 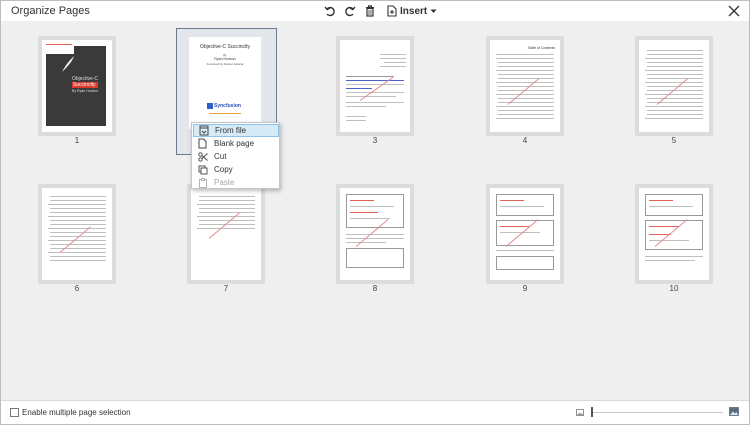 I want to click on menu-item-paste: Paste, so click(x=236, y=182).